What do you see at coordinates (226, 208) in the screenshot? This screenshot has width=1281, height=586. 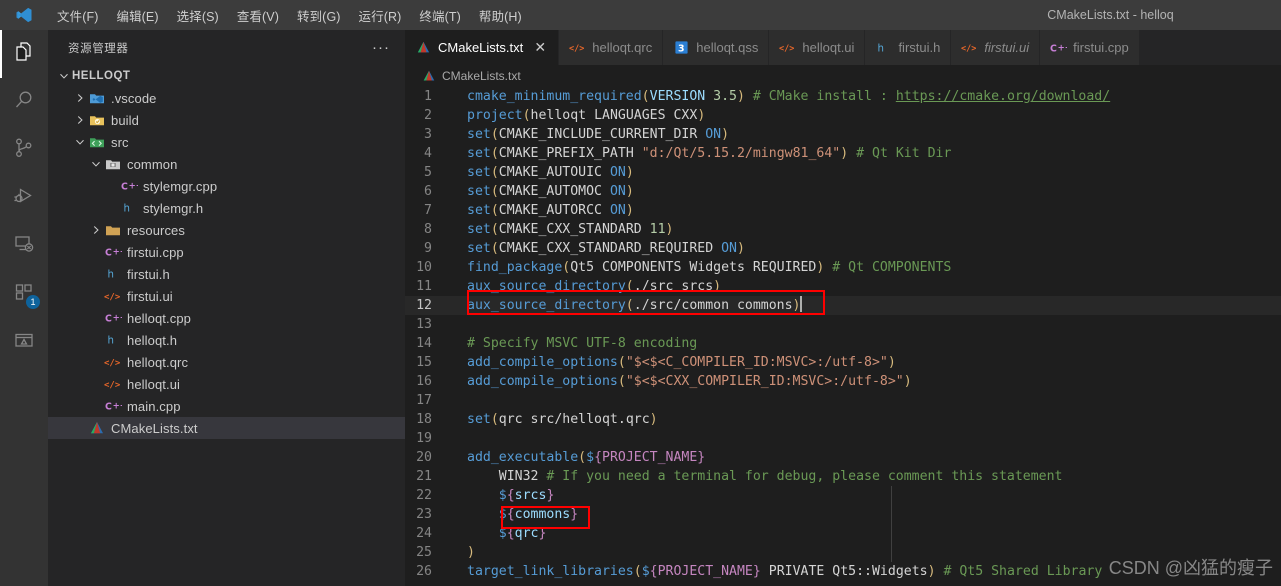 I see `tree-item-stylemgr-h: h stylemgr.h` at bounding box center [226, 208].